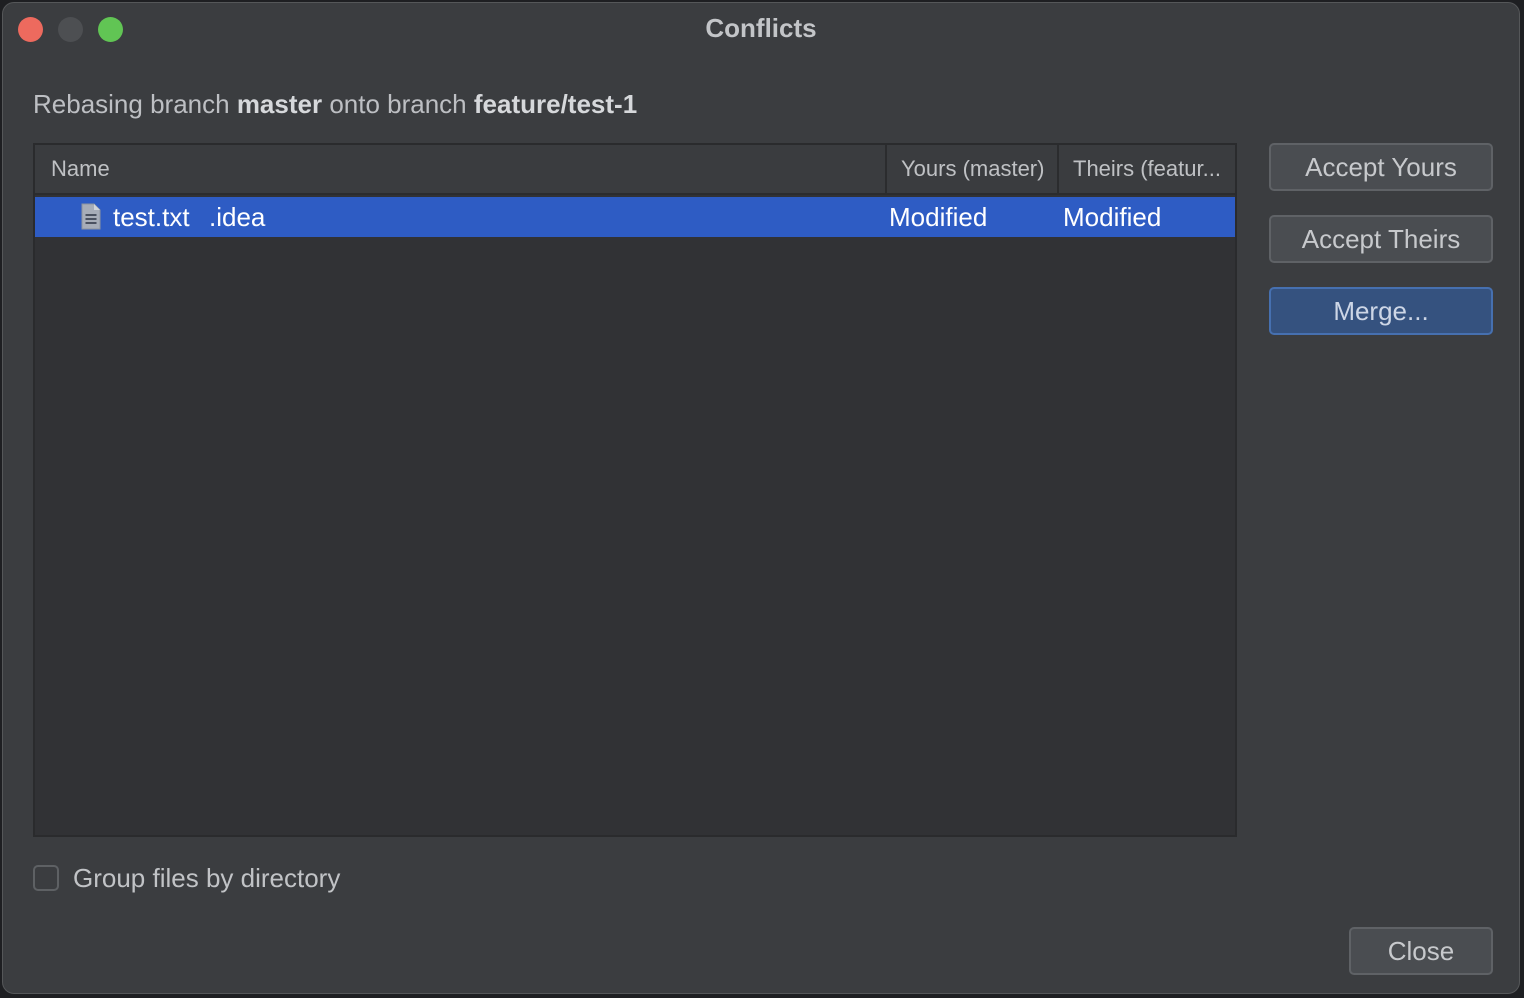 The width and height of the screenshot is (1524, 998). Describe the element at coordinates (151, 217) in the screenshot. I see `file-name: test.txt` at that location.